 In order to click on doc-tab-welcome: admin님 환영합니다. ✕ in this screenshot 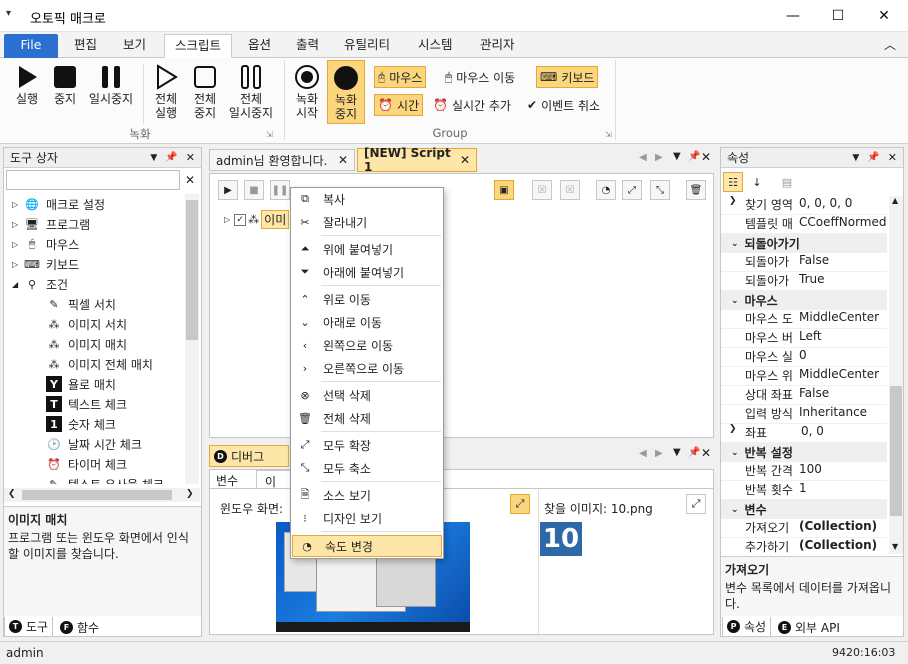, I will do `click(282, 160)`.